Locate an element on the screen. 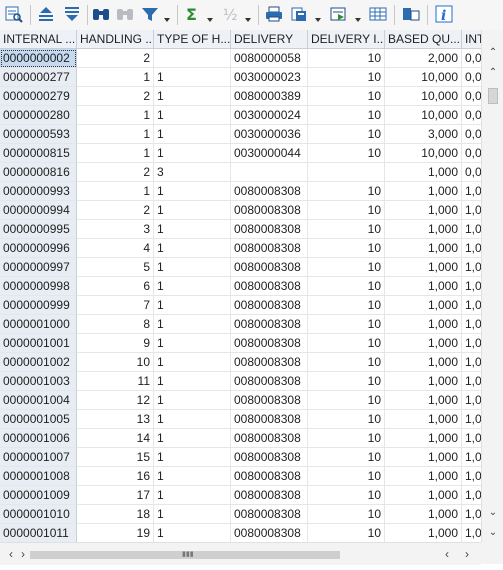  cell-internal: 0000000002 is located at coordinates (38, 58).